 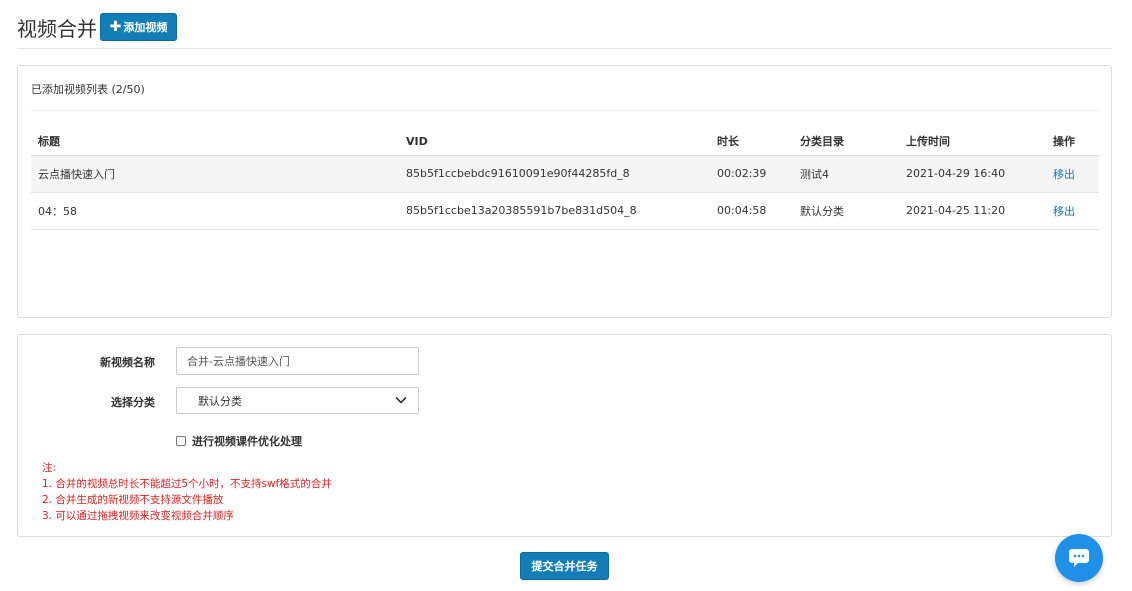 What do you see at coordinates (401, 400) in the screenshot?
I see `chevron-down-icon` at bounding box center [401, 400].